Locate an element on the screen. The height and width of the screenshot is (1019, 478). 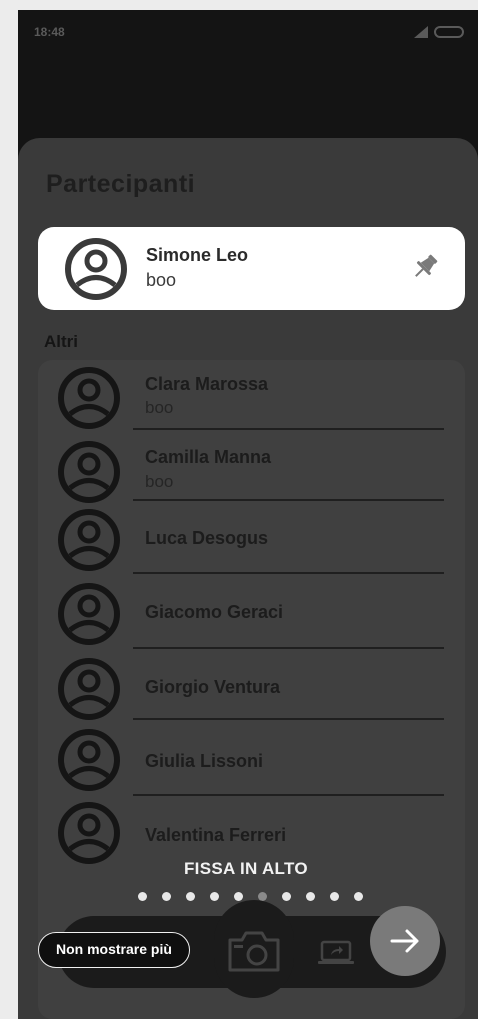
list-item: Camilla Manna boo is located at coordinates (251, 473).